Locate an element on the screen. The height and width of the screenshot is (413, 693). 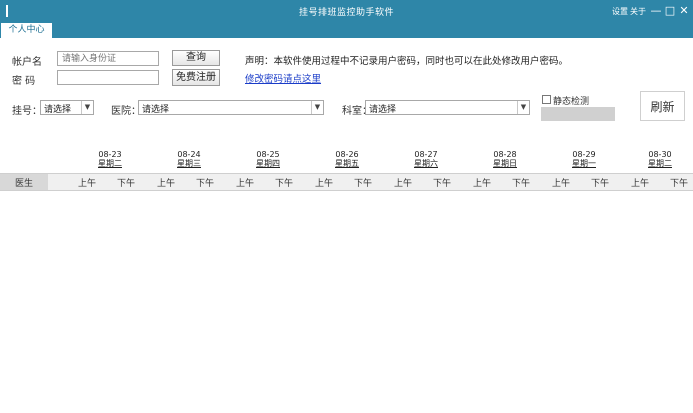
password-input is located at coordinates (108, 77).